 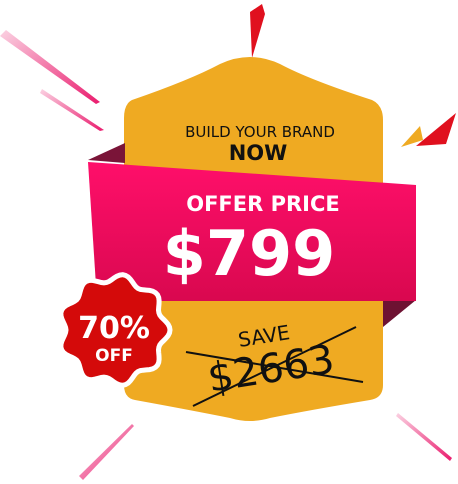 I want to click on discount-suffix: OFF, so click(x=114, y=356).